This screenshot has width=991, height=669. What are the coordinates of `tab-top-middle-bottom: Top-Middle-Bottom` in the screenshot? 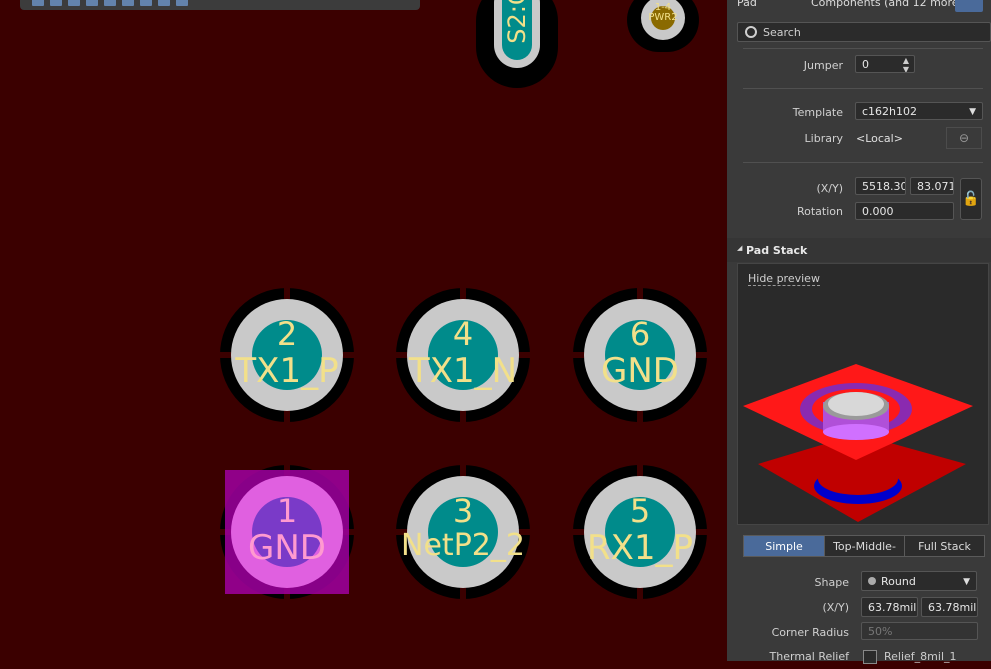 It's located at (864, 546).